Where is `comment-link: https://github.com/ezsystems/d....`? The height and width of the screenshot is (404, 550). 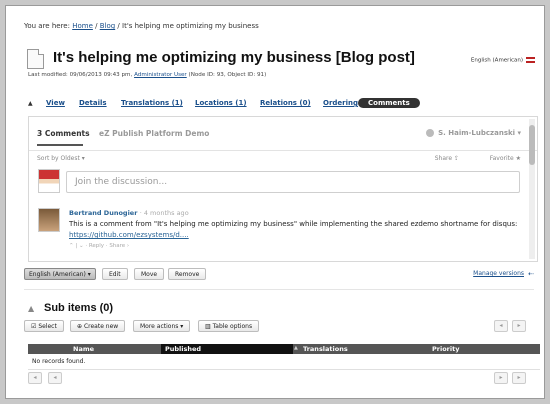
comment-link: https://github.com/ezsystems/d.... is located at coordinates (129, 235).